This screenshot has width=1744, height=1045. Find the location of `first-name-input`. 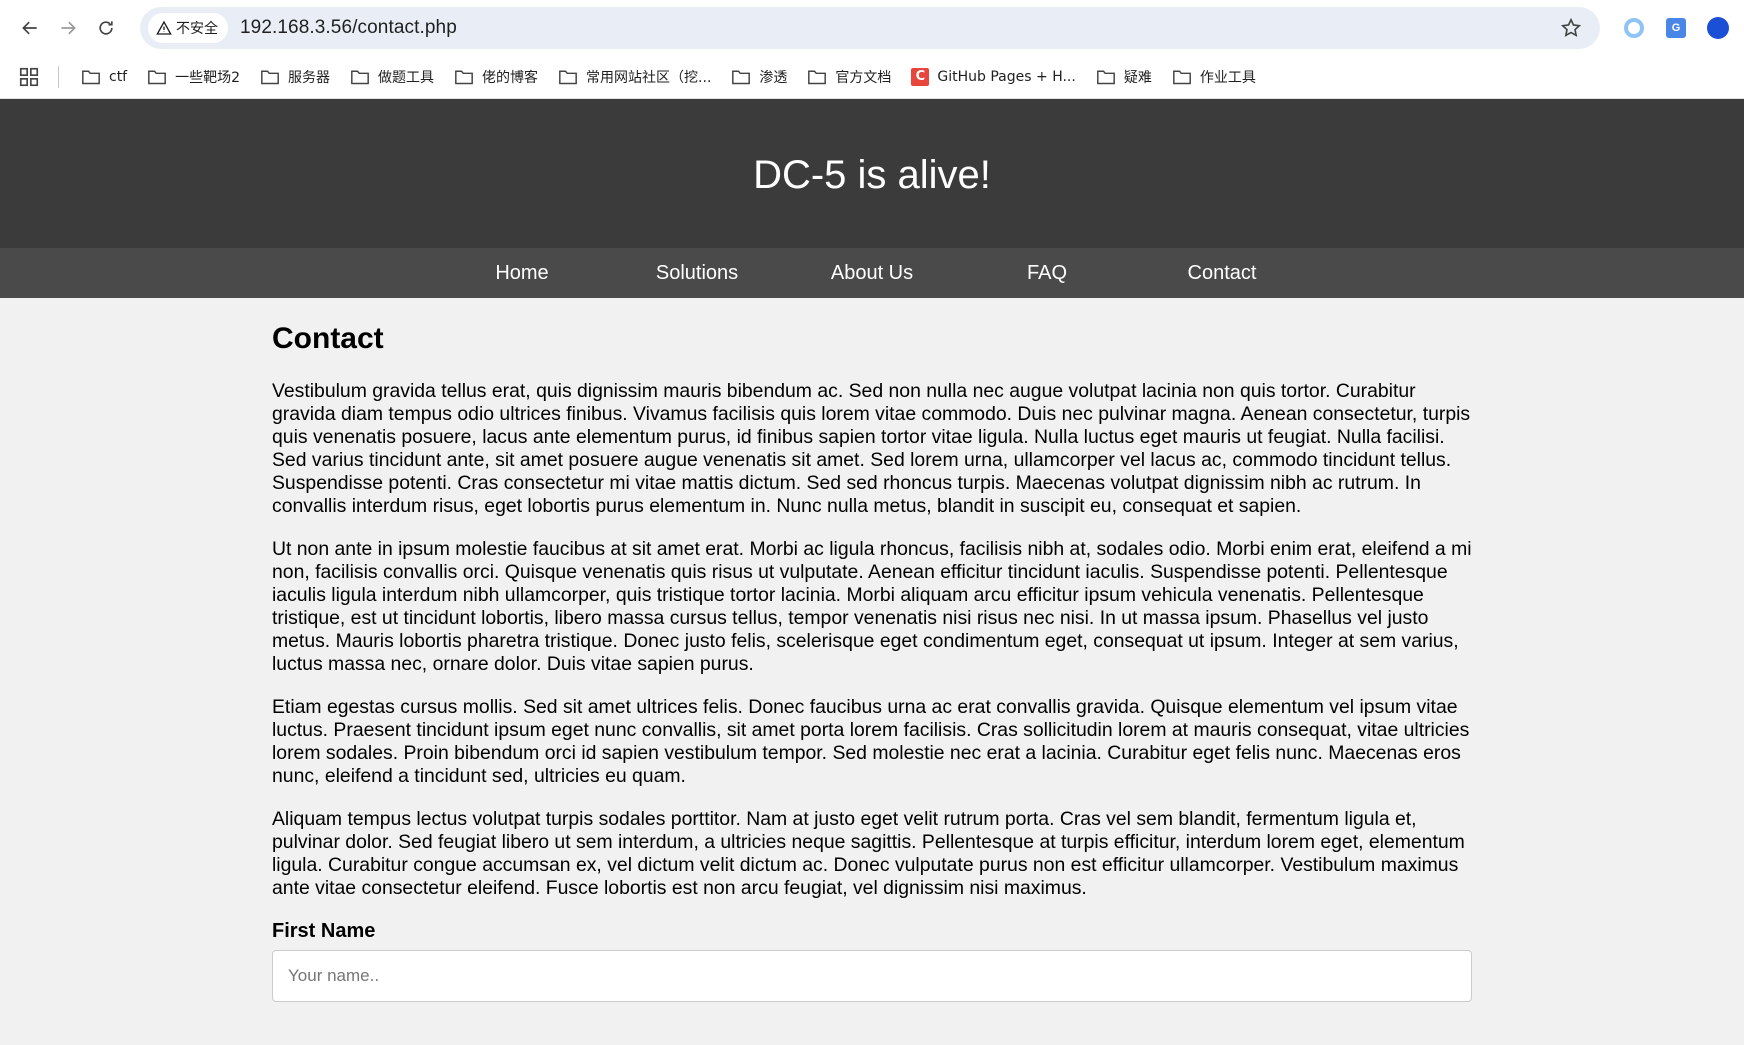

first-name-input is located at coordinates (872, 976).